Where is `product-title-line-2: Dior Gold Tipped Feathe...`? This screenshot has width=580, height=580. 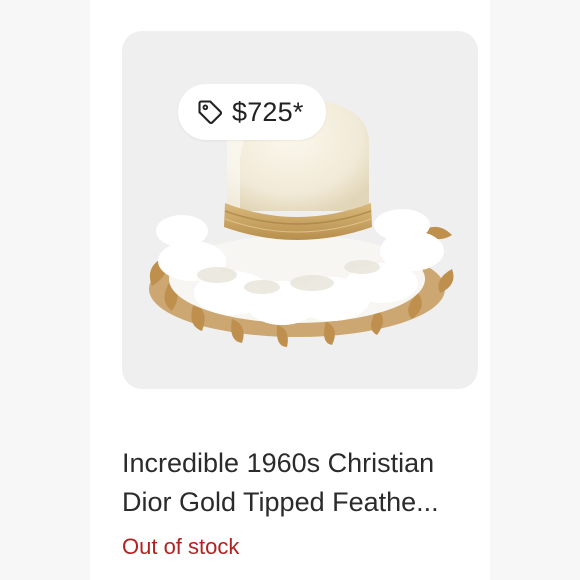 product-title-line-2: Dior Gold Tipped Feathe... is located at coordinates (280, 502).